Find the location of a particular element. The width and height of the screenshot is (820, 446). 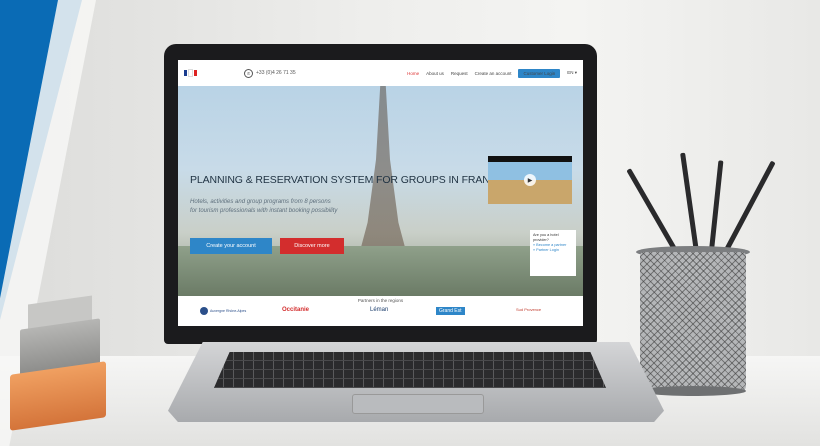

partner-logo-leman: Léman is located at coordinates (379, 310).